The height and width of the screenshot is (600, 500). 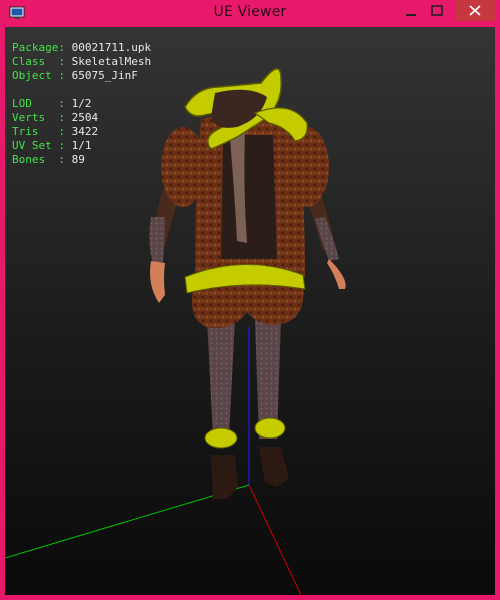 I want to click on class-value: SkeletalMesh, so click(x=111, y=61).